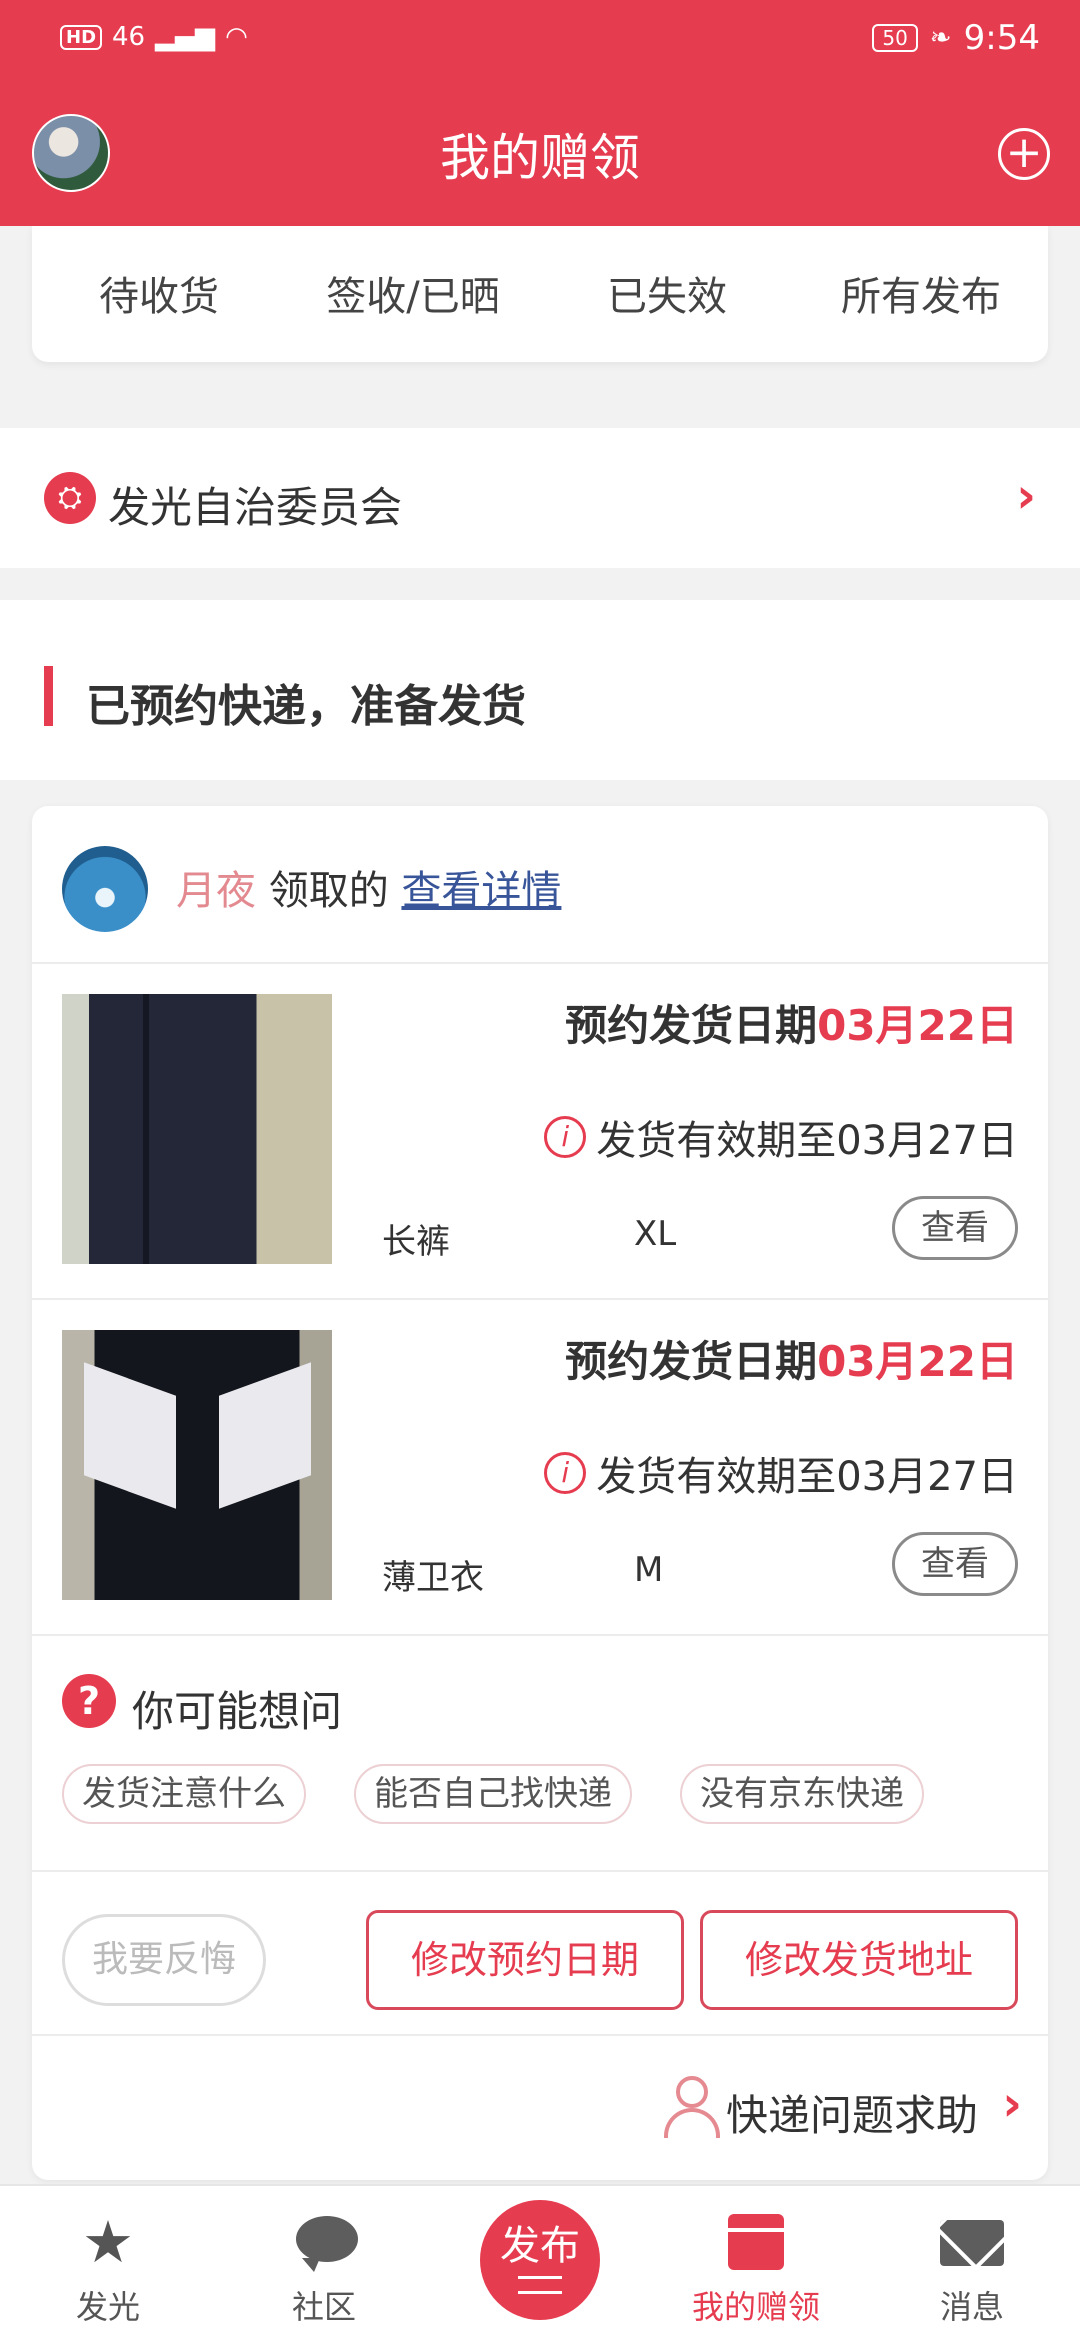 The height and width of the screenshot is (2340, 1080). What do you see at coordinates (70, 498) in the screenshot?
I see `committee-icon: ⛭` at bounding box center [70, 498].